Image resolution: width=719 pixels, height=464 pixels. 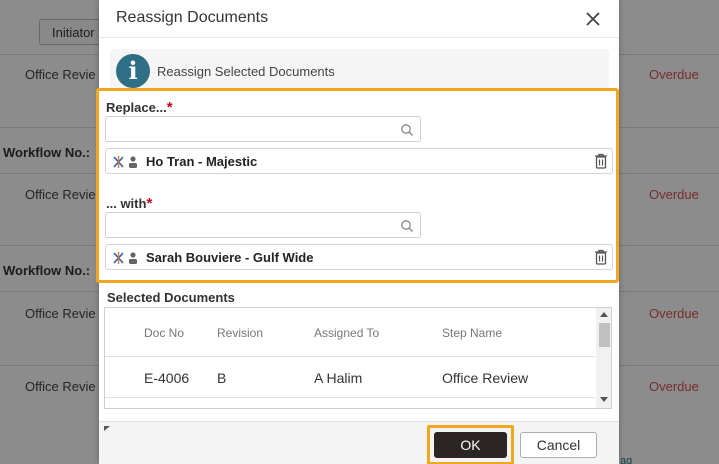 What do you see at coordinates (222, 378) in the screenshot?
I see `cell-revision: B` at bounding box center [222, 378].